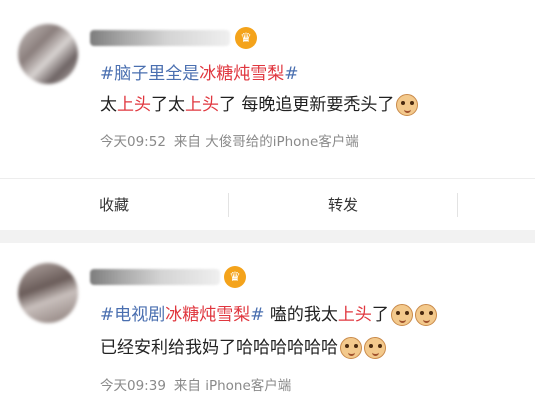 Image resolution: width=535 pixels, height=403 pixels. What do you see at coordinates (267, 236) in the screenshot?
I see `section-gap` at bounding box center [267, 236].